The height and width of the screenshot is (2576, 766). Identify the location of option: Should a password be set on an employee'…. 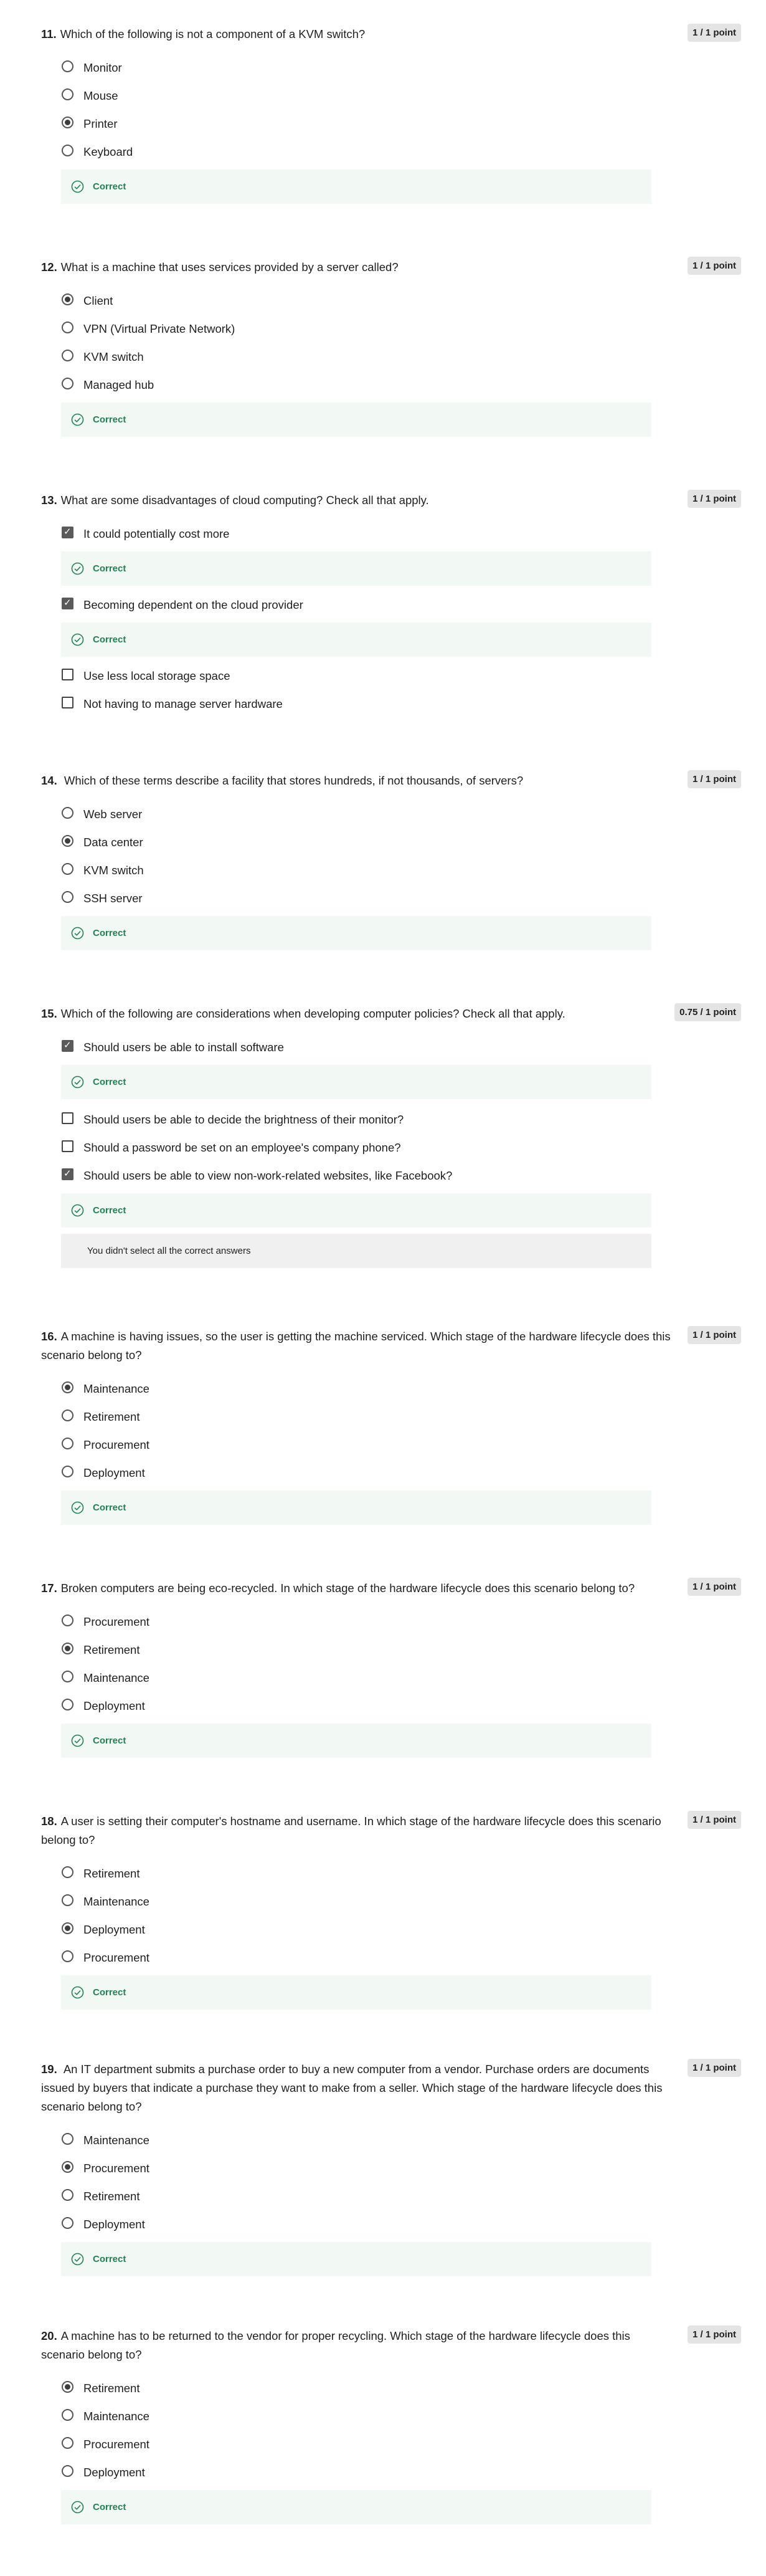
(391, 1148).